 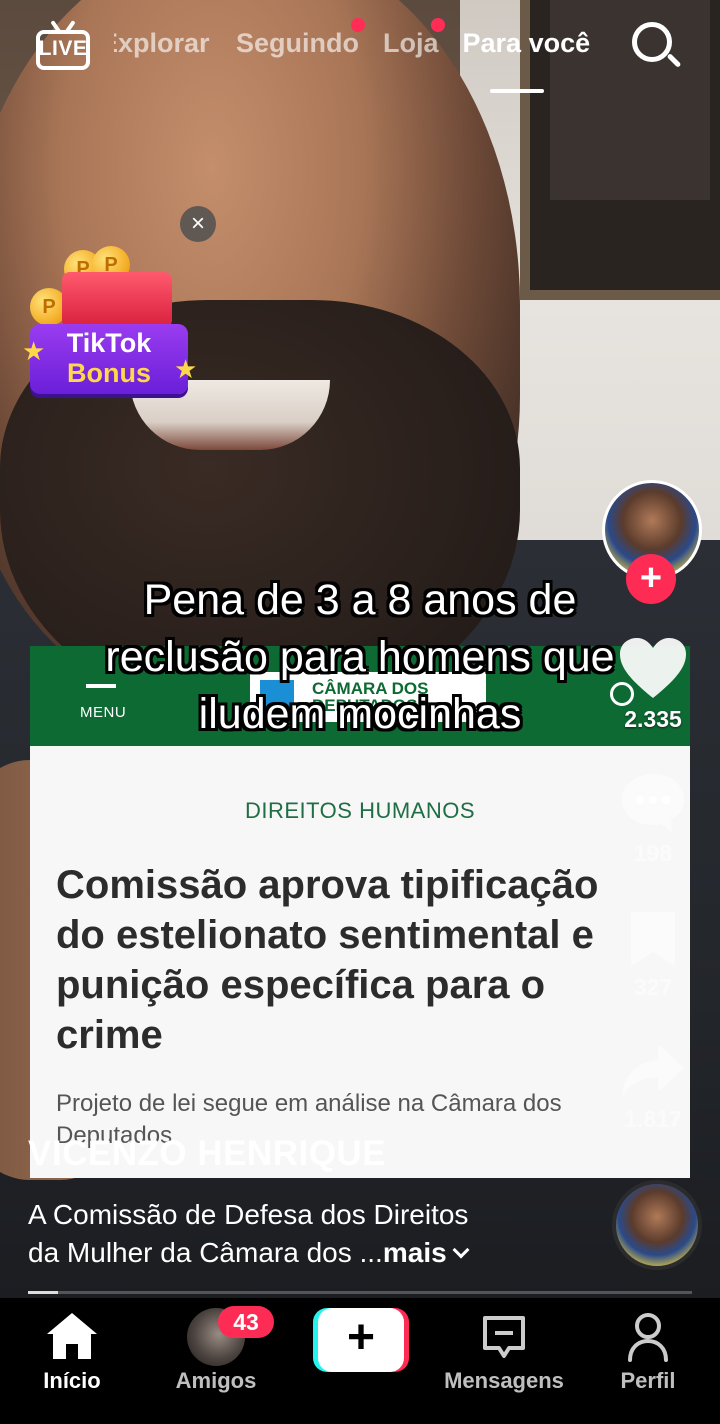 What do you see at coordinates (163, 48) in the screenshot?
I see `tab-explorar: Explorar` at bounding box center [163, 48].